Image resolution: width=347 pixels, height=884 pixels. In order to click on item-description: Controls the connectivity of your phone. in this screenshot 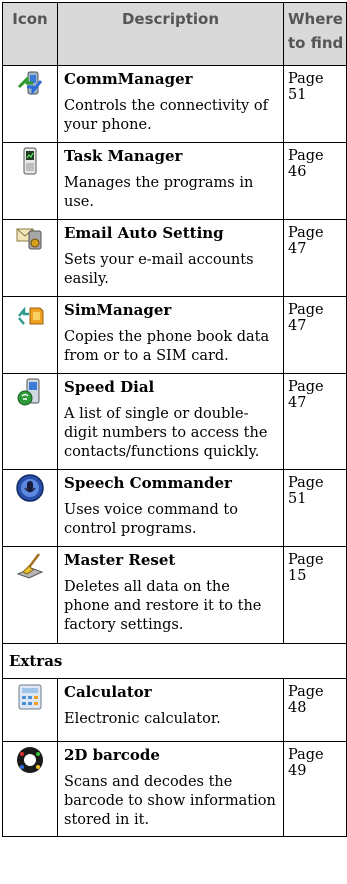, I will do `click(166, 115)`.